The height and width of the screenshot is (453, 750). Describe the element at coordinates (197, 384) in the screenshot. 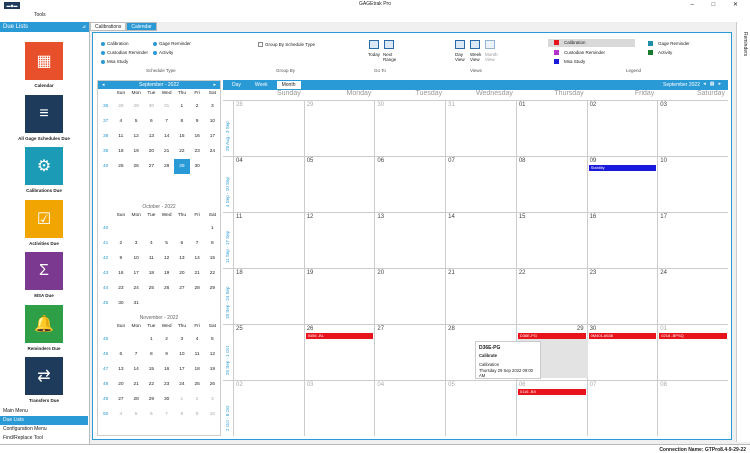

I see `mini-day: 25` at that location.